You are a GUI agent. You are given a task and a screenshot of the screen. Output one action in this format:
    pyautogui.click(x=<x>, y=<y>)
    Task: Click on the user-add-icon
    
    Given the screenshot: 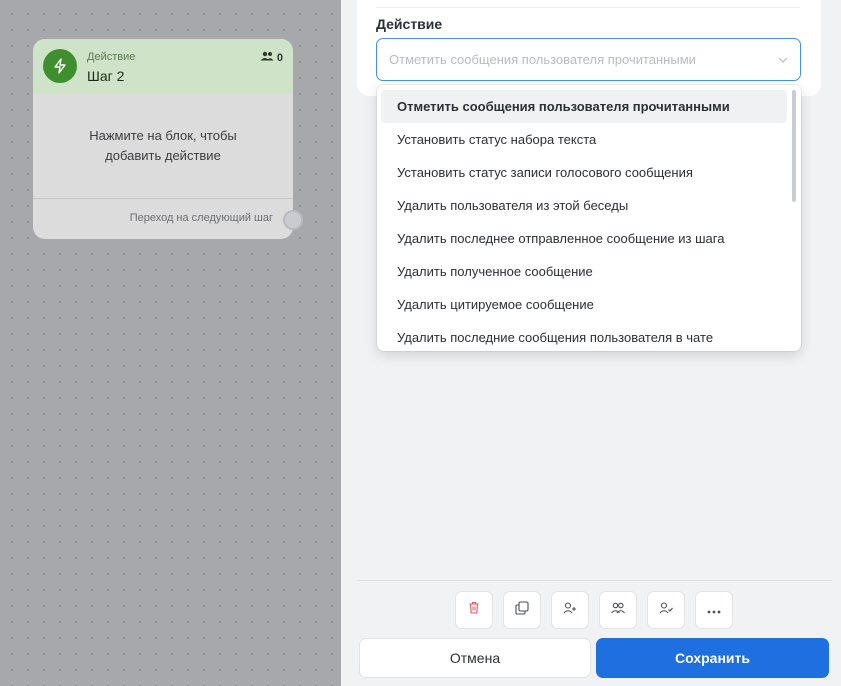 What is the action you would take?
    pyautogui.click(x=570, y=610)
    